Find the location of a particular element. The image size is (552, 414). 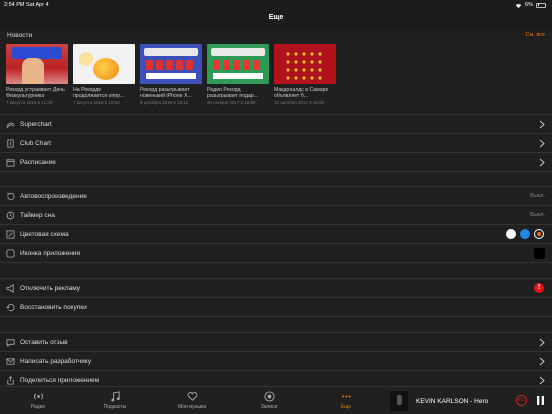

battery-percent: 6% is located at coordinates (529, 5).